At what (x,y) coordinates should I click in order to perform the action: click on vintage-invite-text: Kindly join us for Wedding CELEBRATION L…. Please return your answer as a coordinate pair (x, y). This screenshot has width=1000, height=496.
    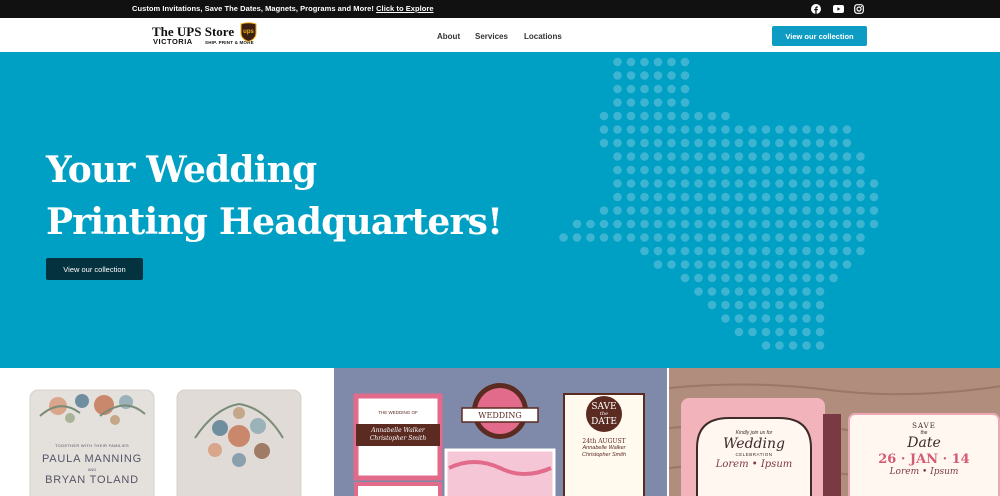
    Looking at the image, I should click on (754, 450).